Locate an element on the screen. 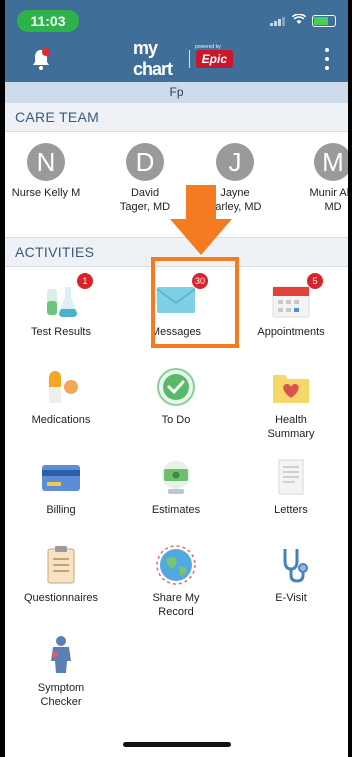  care-team-member: M Munir AhrMD is located at coordinates (318, 178).